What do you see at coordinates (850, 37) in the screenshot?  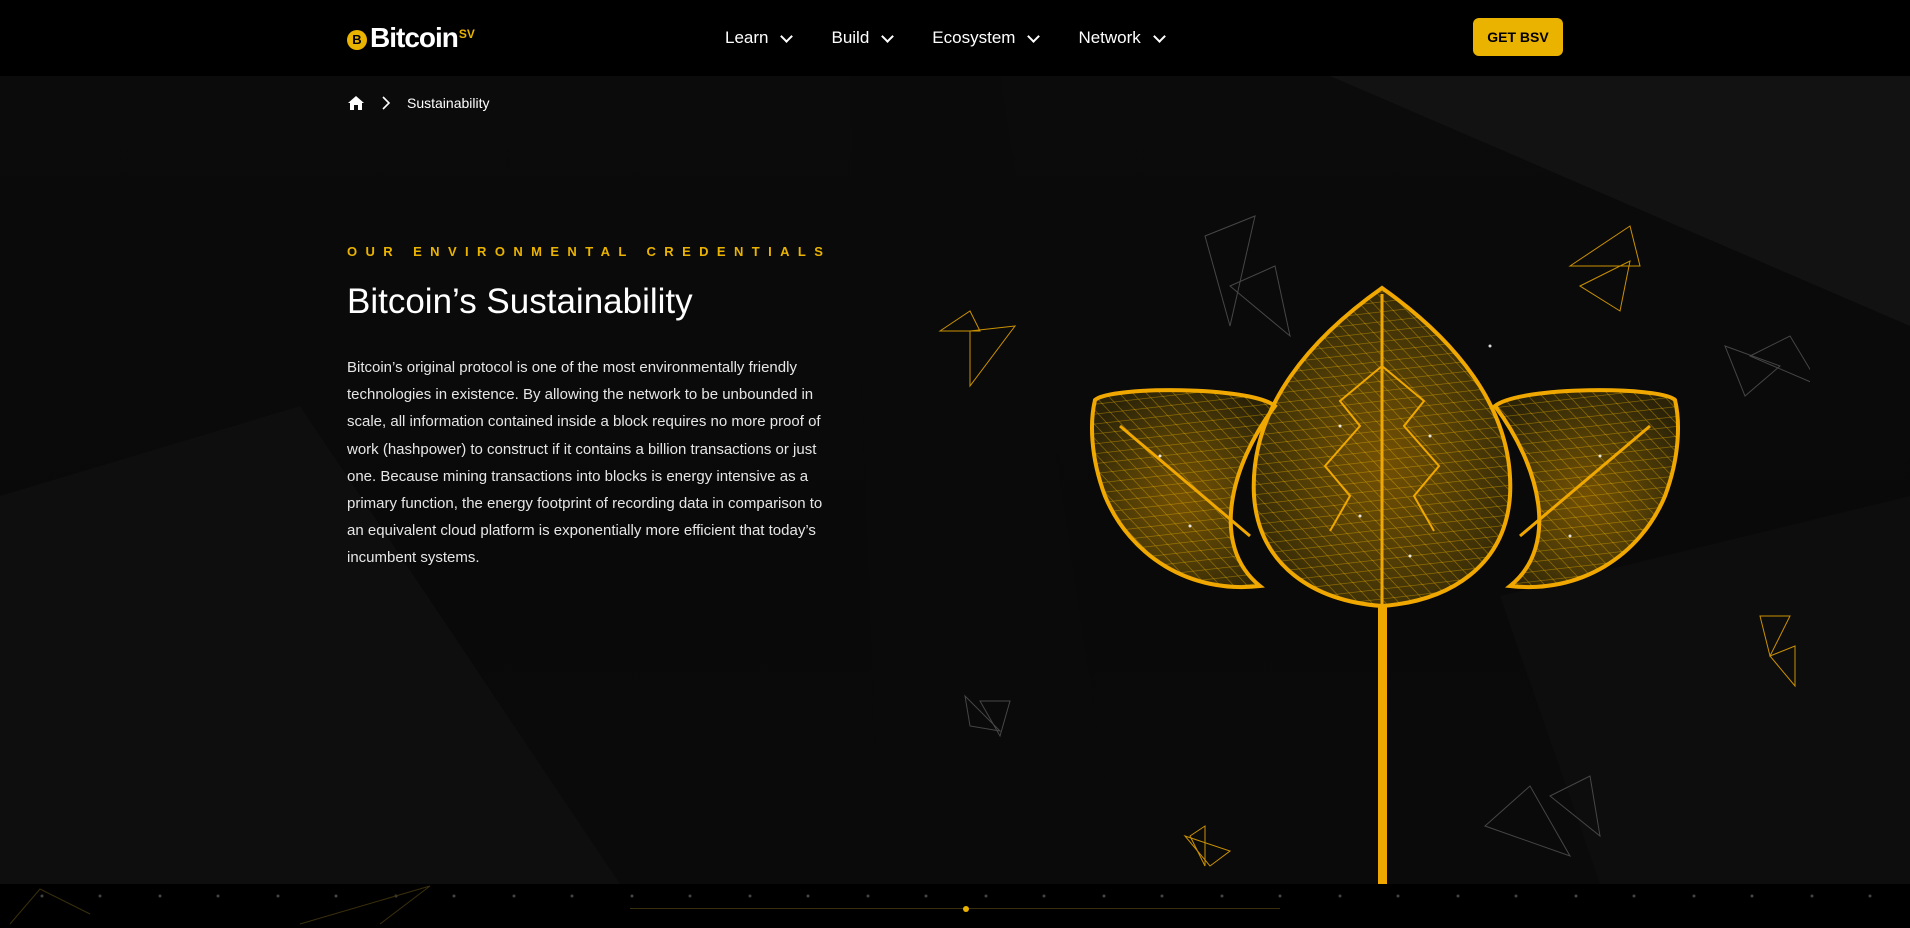 I see `nav-item-label: Build` at bounding box center [850, 37].